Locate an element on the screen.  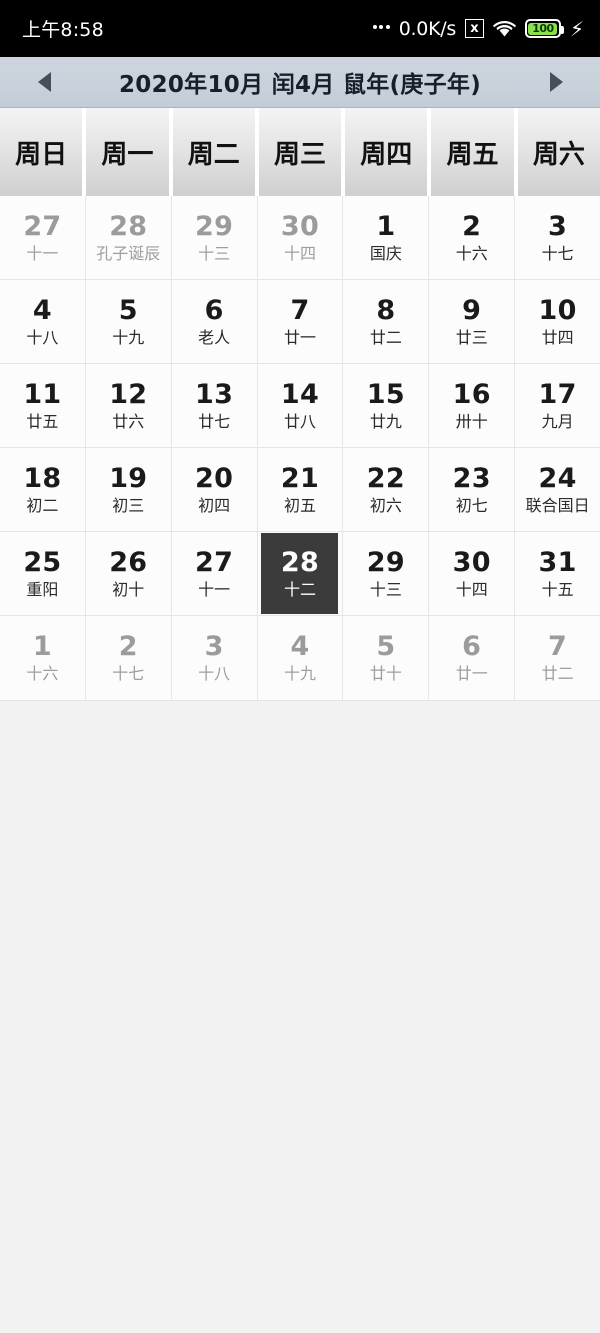
day-lunar-label: 十六 is located at coordinates (42, 674).